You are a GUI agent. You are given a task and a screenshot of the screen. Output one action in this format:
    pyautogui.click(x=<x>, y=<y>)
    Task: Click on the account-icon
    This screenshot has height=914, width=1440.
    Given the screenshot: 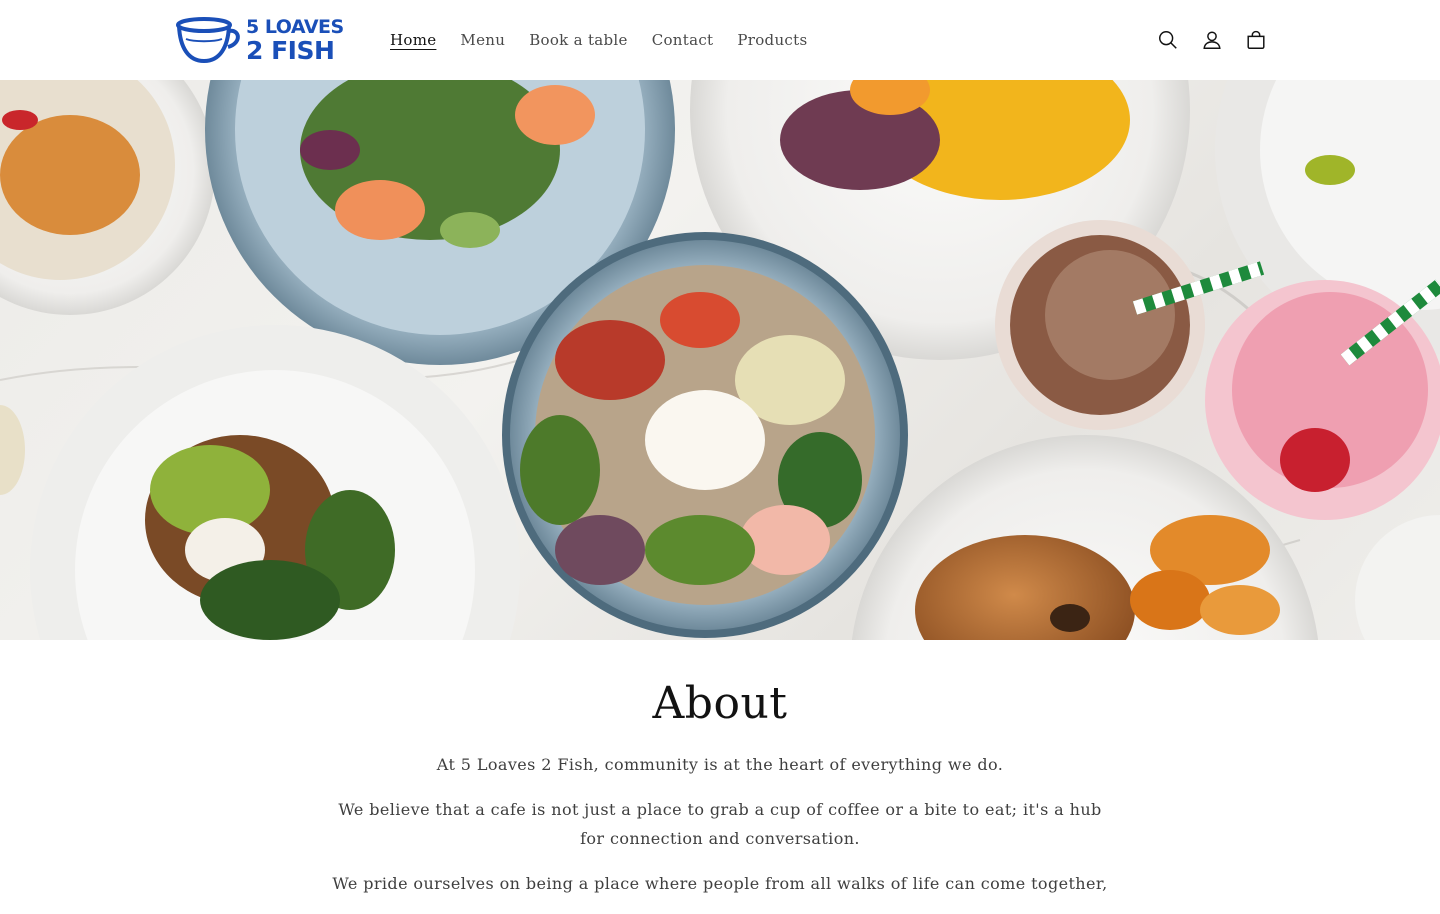 What is the action you would take?
    pyautogui.click(x=1212, y=40)
    